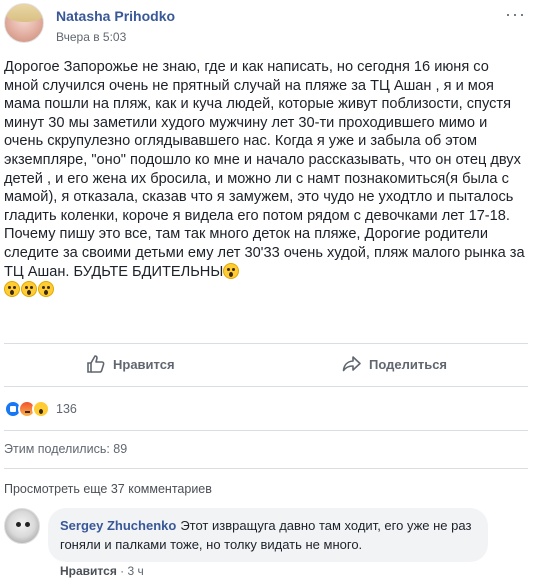  I want to click on like-label: Нравится, so click(144, 364).